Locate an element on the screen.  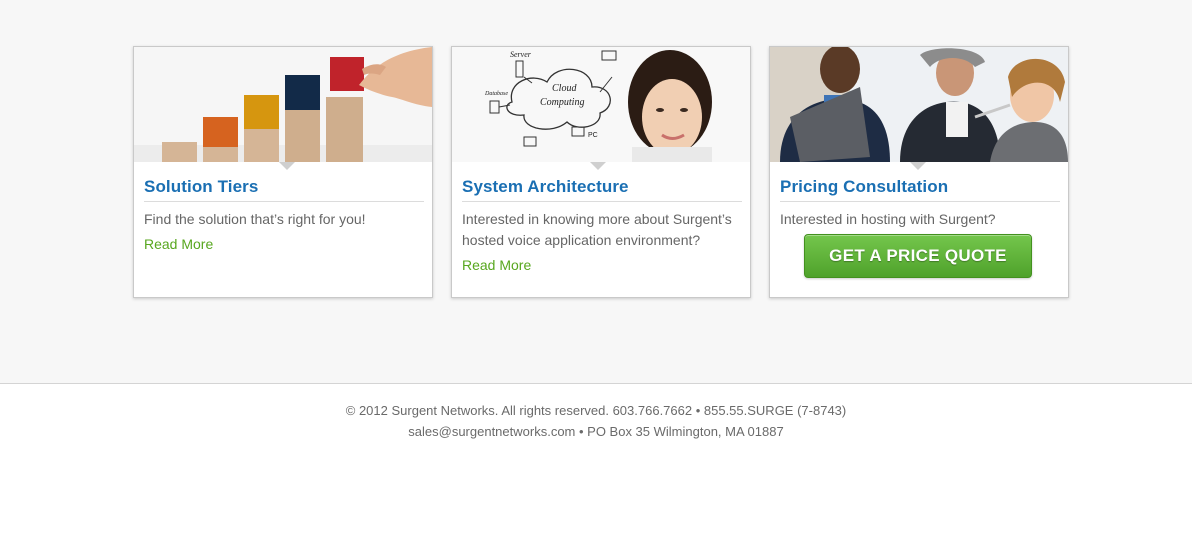
server-label: Server is located at coordinates (521, 54).